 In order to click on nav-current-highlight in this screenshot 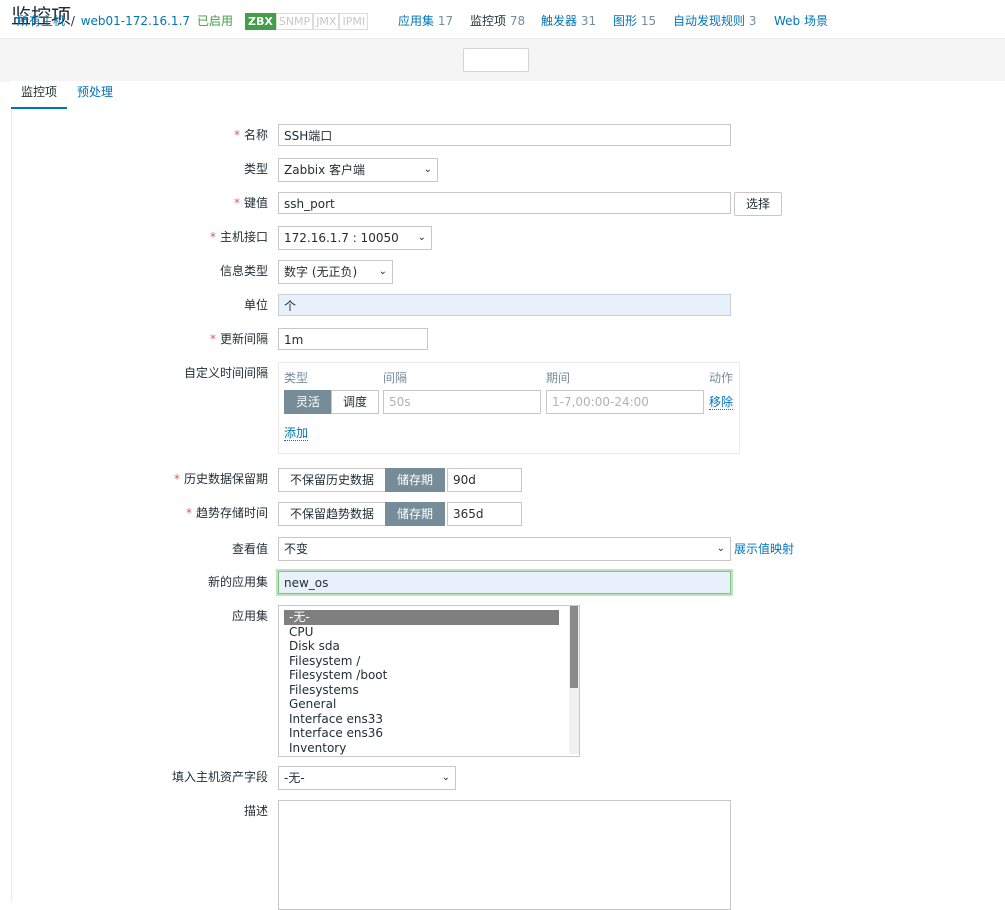, I will do `click(496, 60)`.